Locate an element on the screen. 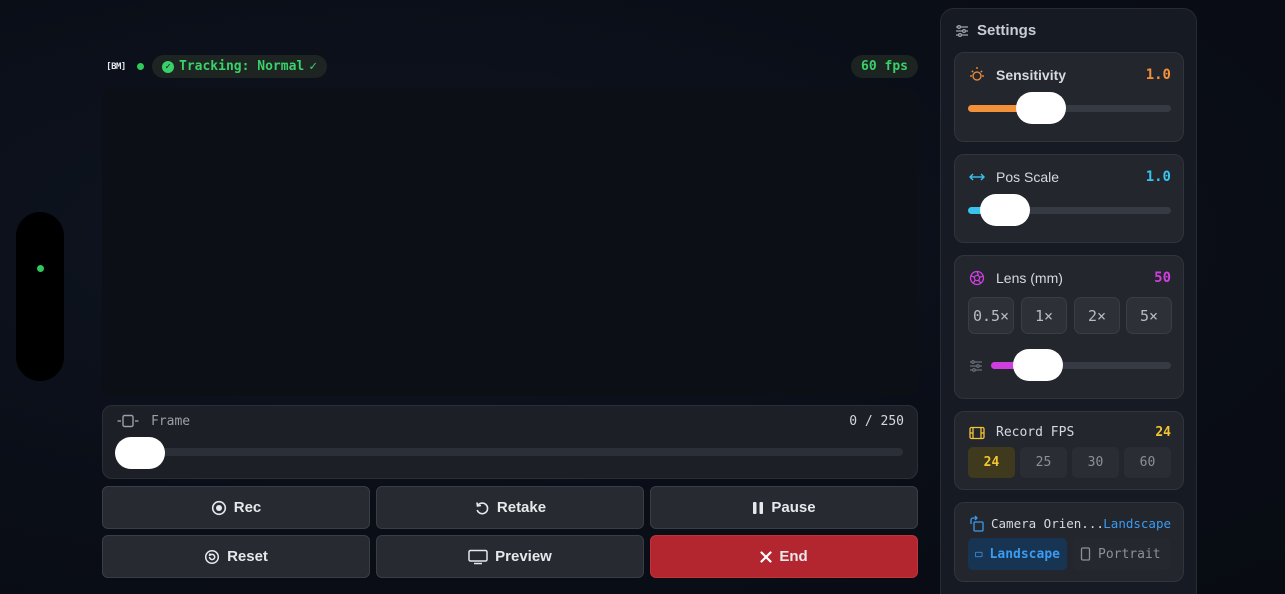 This screenshot has width=1285, height=594. orientation-portrait-button: Portrait is located at coordinates (1121, 554).